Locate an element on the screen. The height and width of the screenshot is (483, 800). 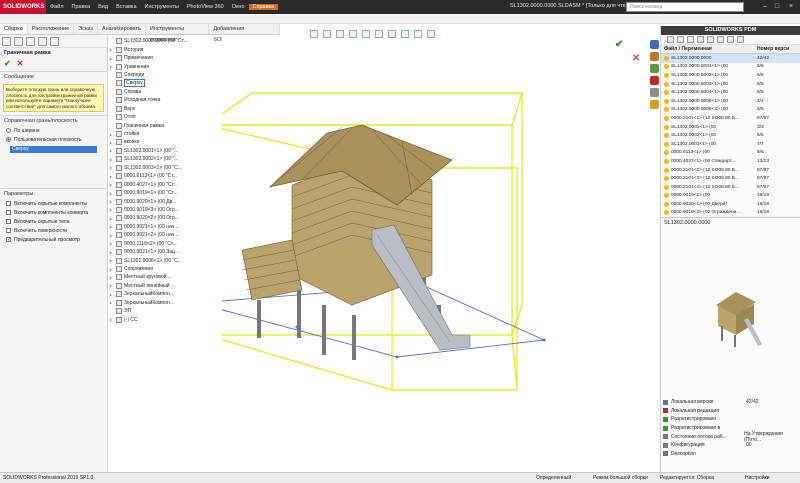
tree-item: ЭП is located at coordinates (165, 311).